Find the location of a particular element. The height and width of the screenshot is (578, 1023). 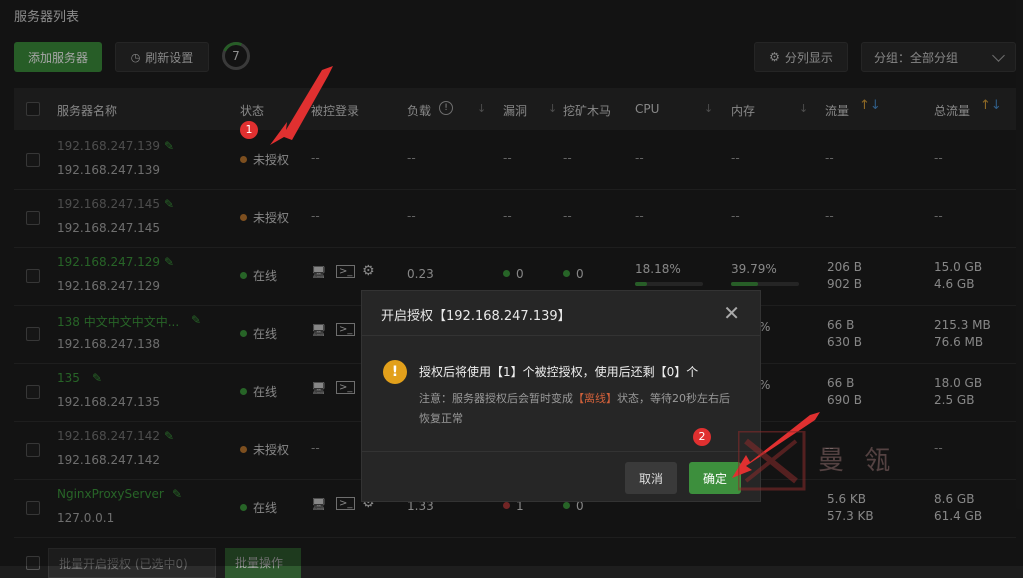

svg-text: 曼 瓴 is located at coordinates (857, 461).